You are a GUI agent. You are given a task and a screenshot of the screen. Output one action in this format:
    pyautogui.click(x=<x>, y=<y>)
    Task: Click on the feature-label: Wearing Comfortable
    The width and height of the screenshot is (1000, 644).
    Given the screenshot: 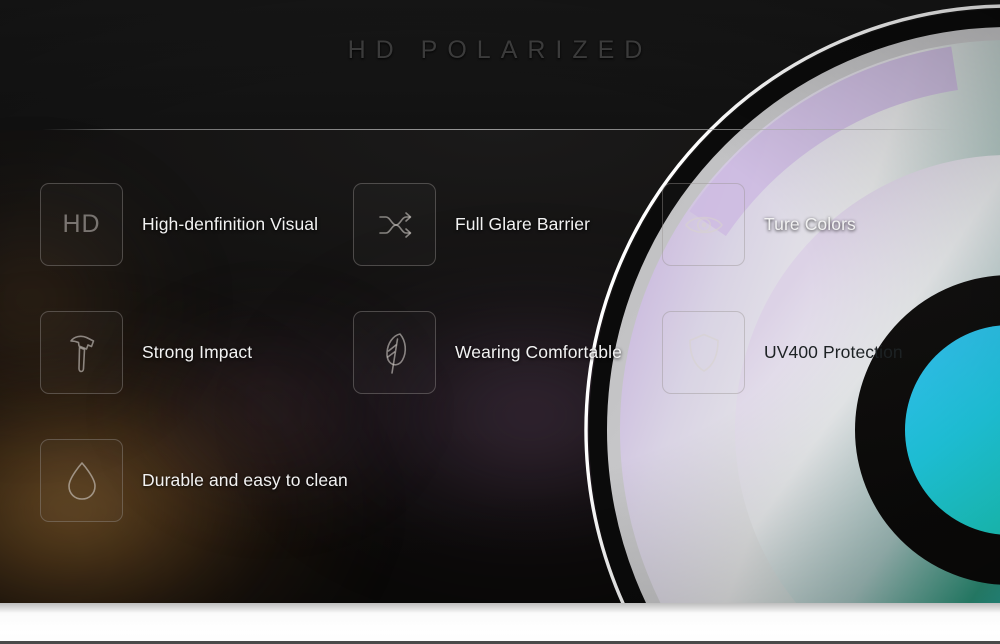 What is the action you would take?
    pyautogui.click(x=538, y=352)
    